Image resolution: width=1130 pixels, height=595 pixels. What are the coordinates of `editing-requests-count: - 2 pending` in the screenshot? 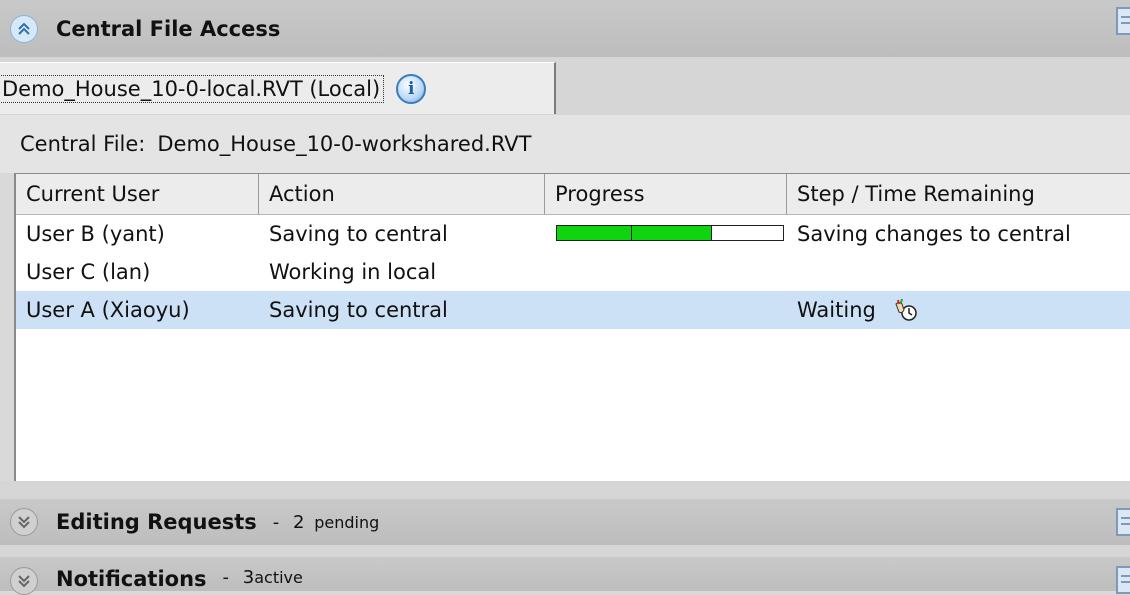 It's located at (326, 522).